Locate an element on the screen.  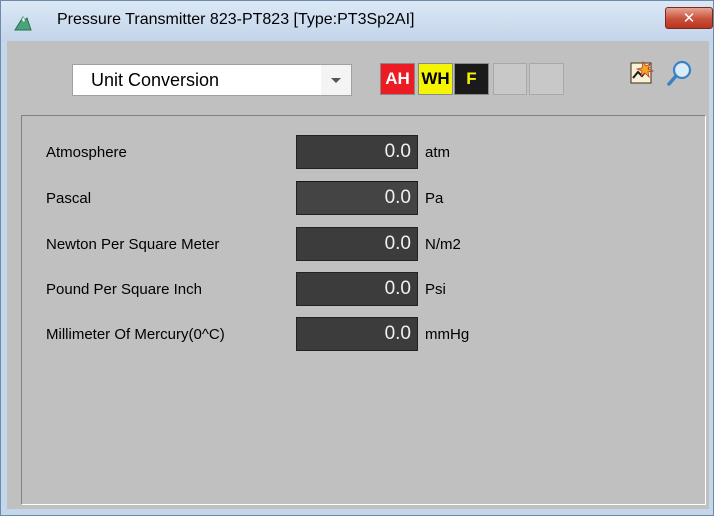
conversion-row-newton-per-square-meter: Newton Per Square Meter 0.0 N/m2 is located at coordinates (364, 244).